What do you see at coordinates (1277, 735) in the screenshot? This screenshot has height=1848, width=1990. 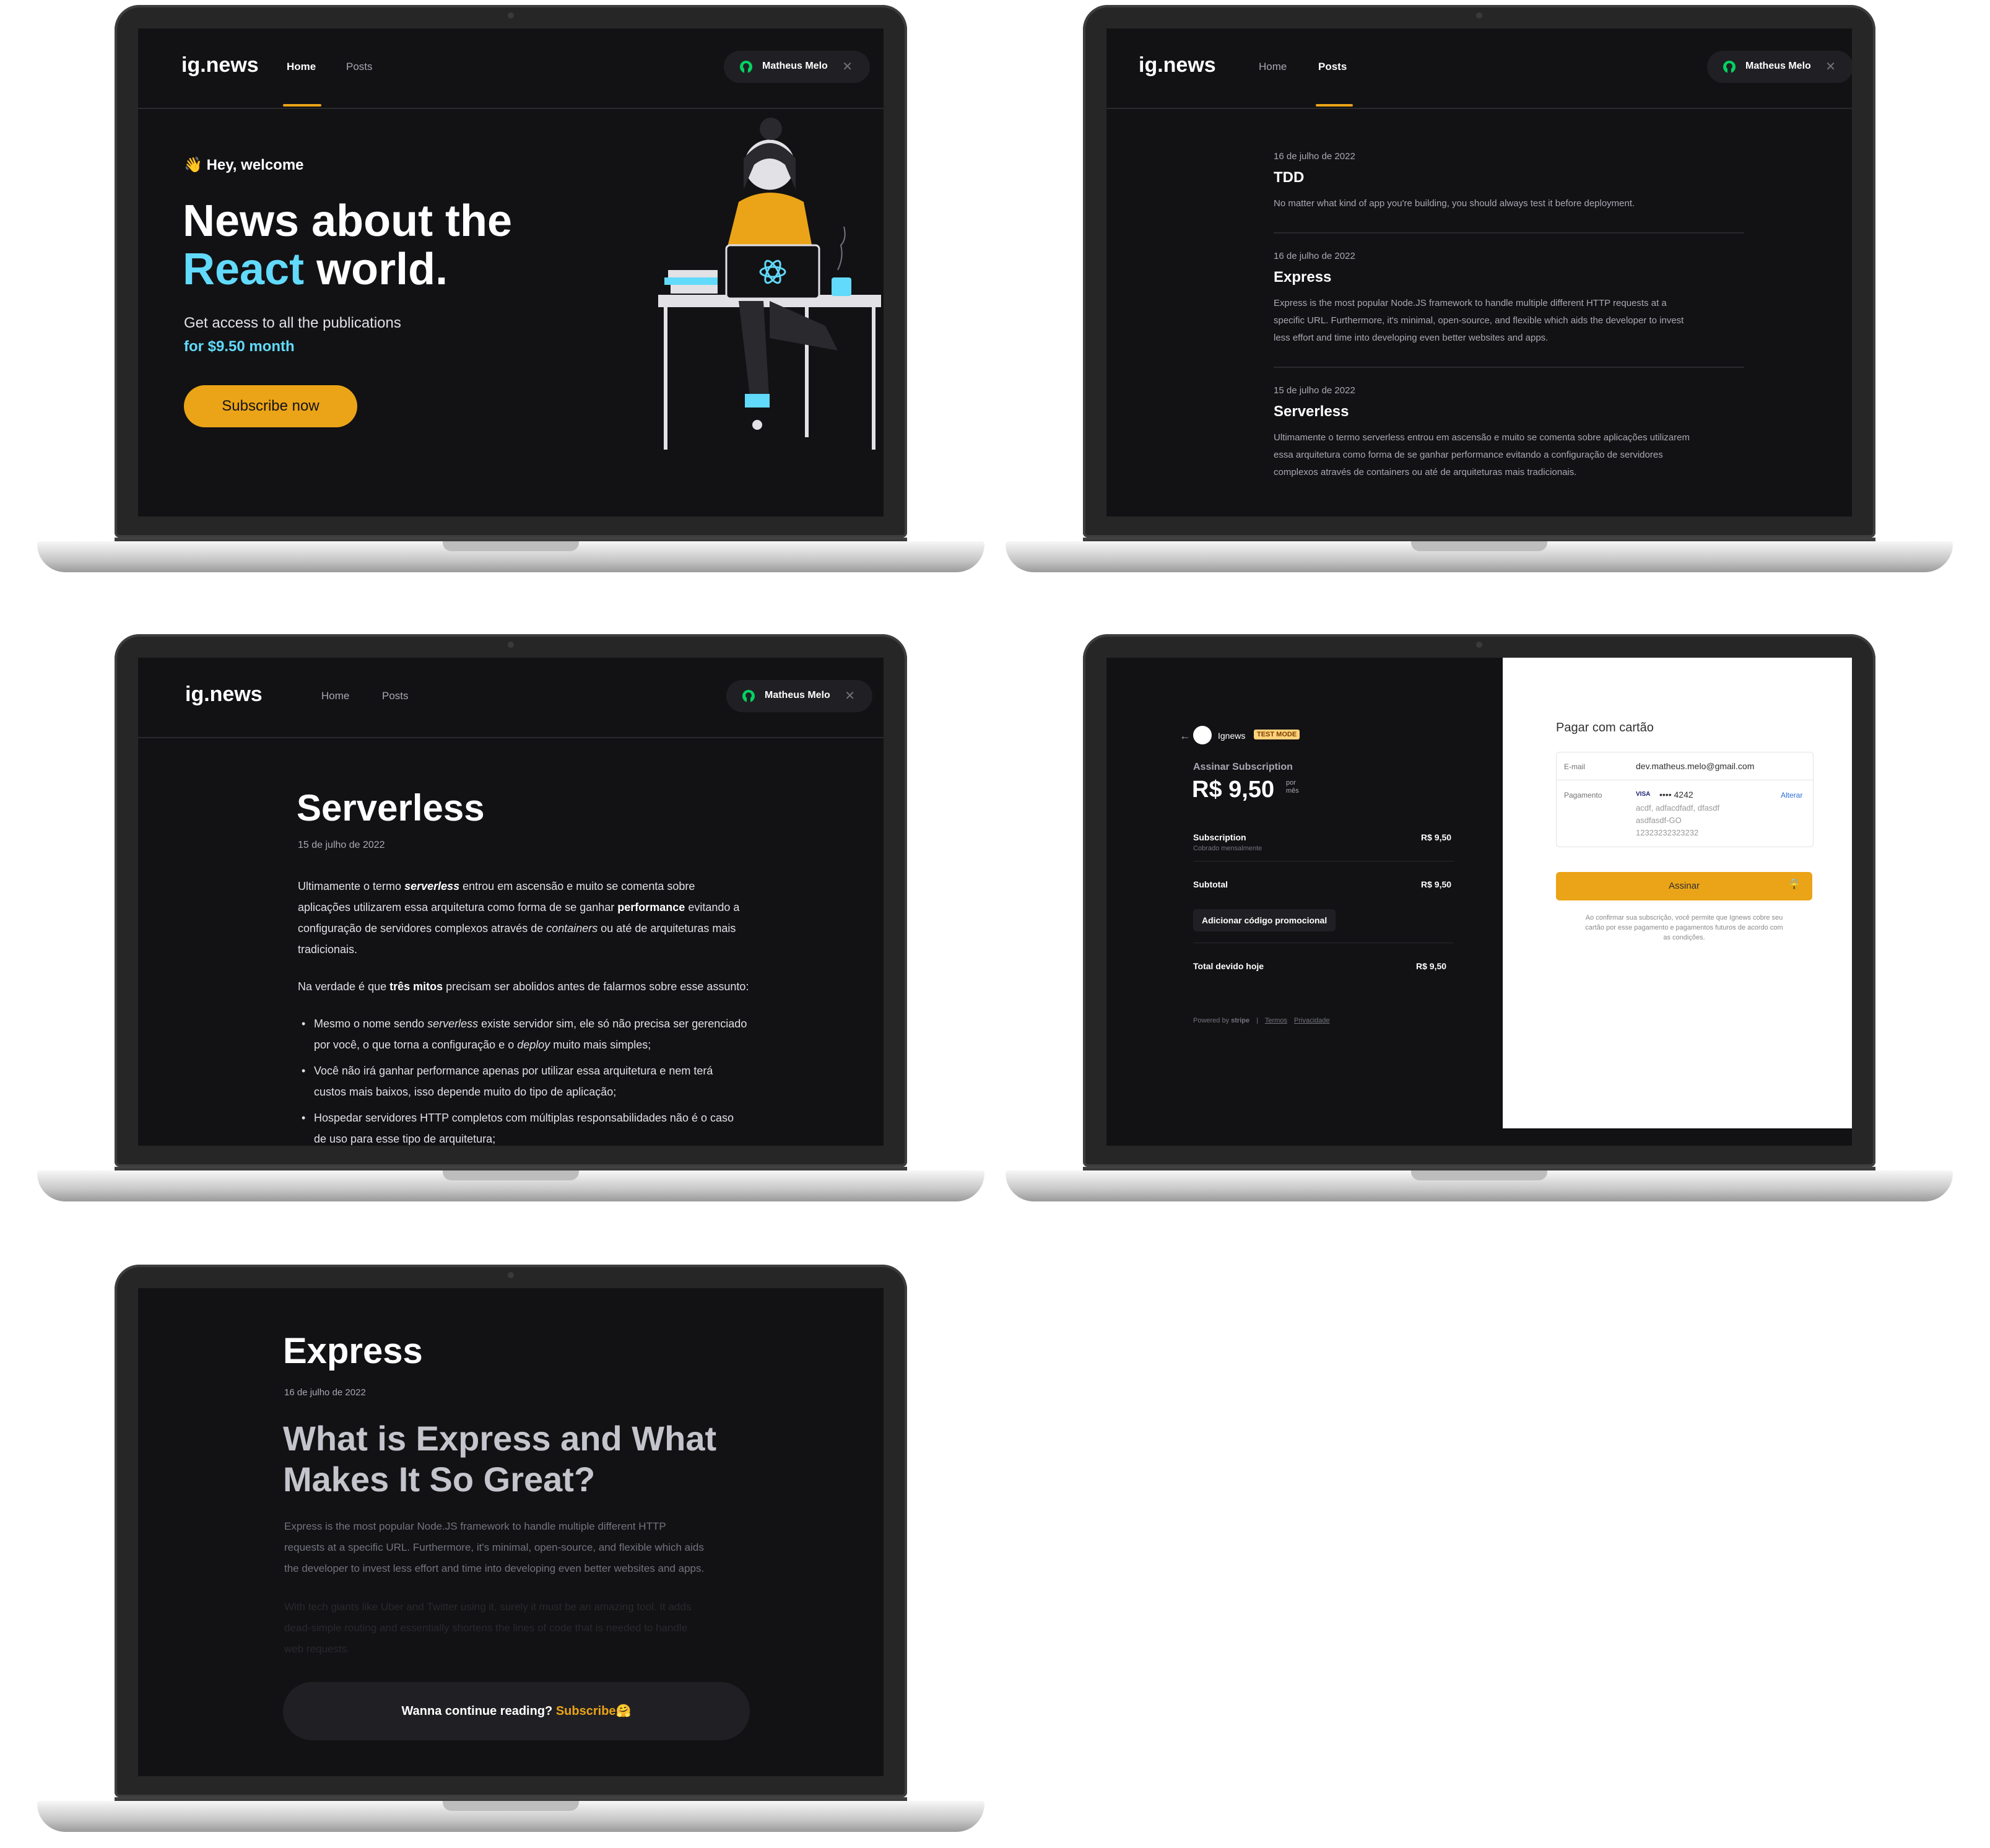 I see `test-mode-badge: TEST MODE` at bounding box center [1277, 735].